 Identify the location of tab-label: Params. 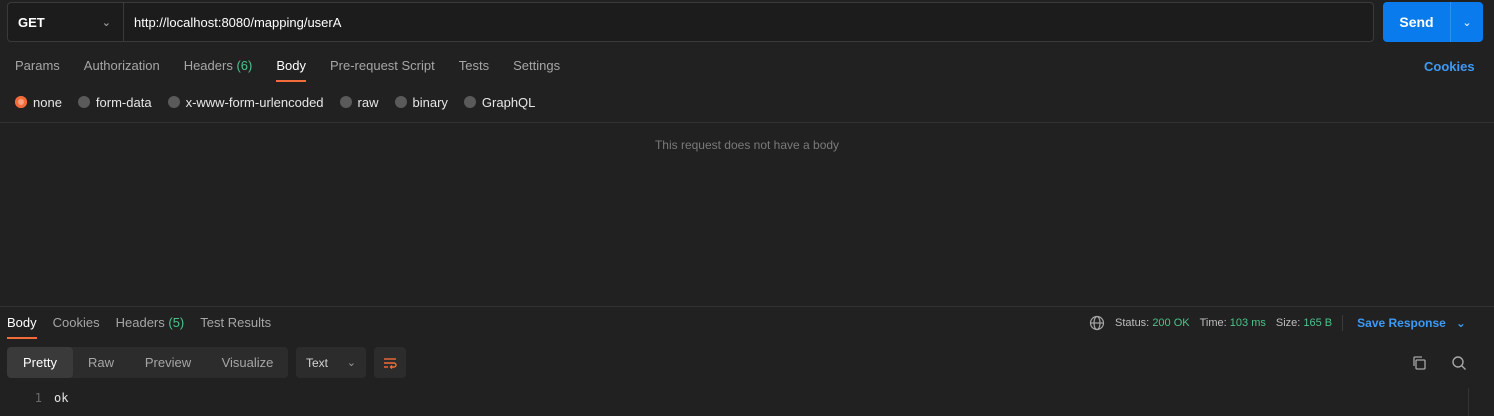
(37, 65).